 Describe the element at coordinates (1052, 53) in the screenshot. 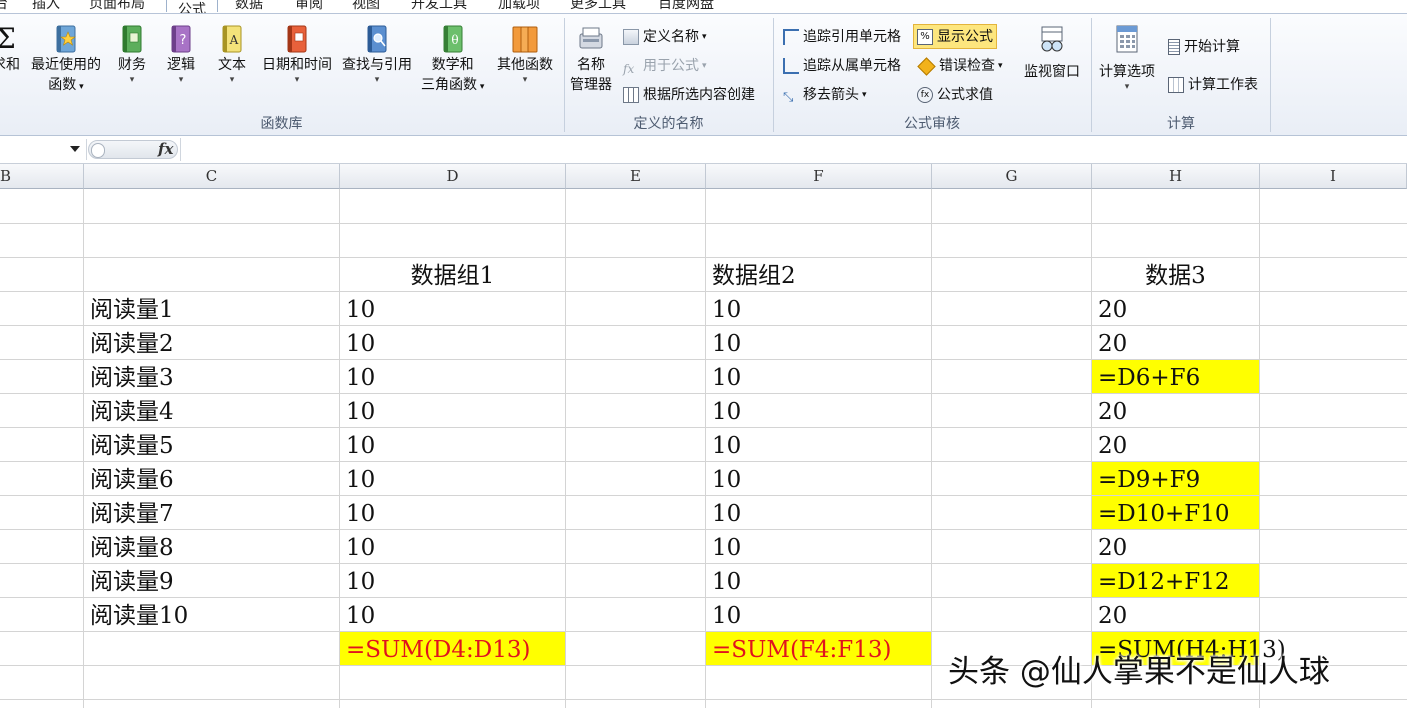

I see `watch-window-button: 监视窗口` at that location.